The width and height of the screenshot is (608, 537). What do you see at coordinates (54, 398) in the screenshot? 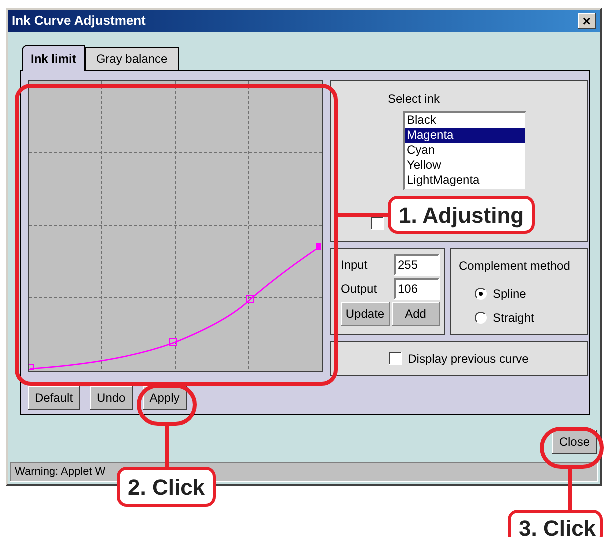
I see `curve-button: Default` at bounding box center [54, 398].